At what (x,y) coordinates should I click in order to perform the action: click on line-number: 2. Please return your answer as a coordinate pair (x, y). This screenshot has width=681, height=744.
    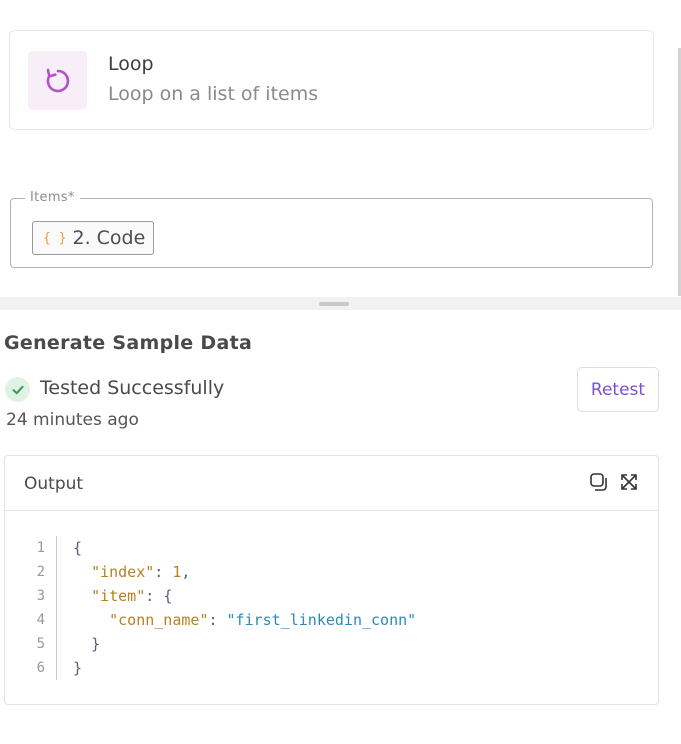
    Looking at the image, I should click on (40, 572).